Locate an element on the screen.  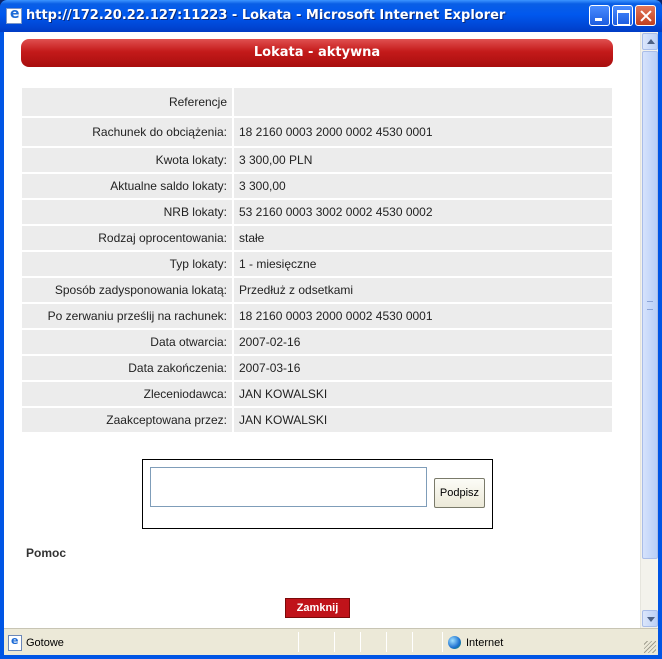
detail-label: Rodzaj oprocentowania: is located at coordinates (128, 239).